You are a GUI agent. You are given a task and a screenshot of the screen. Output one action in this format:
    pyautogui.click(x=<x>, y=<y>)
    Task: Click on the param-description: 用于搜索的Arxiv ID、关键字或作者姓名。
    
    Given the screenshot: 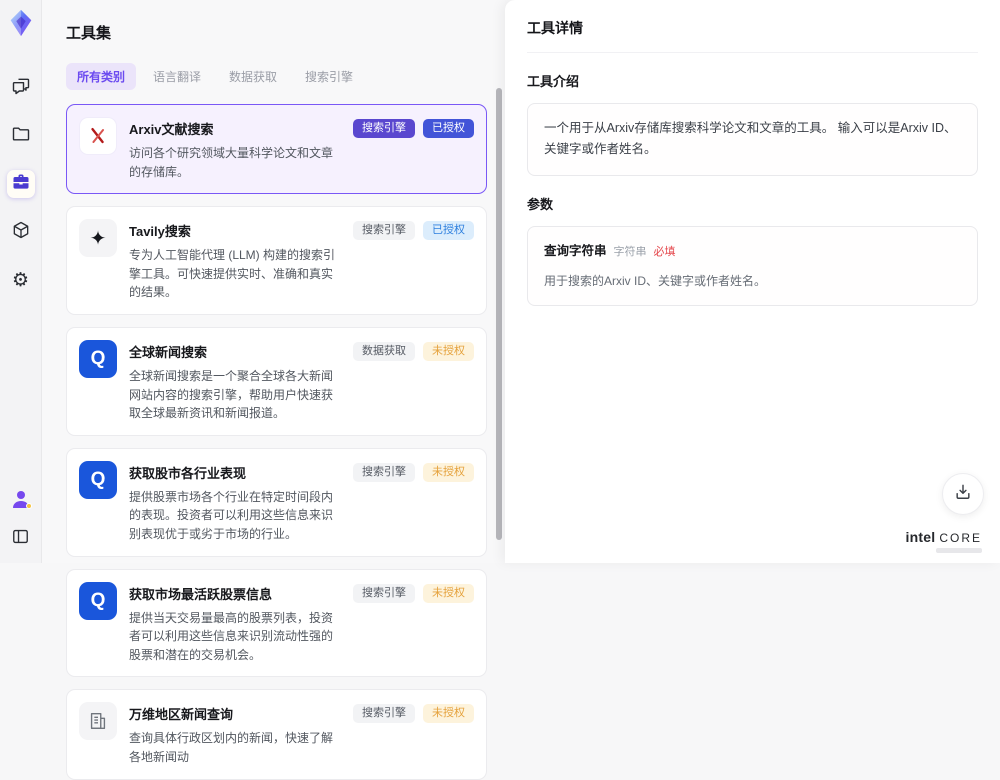 What is the action you would take?
    pyautogui.click(x=655, y=280)
    